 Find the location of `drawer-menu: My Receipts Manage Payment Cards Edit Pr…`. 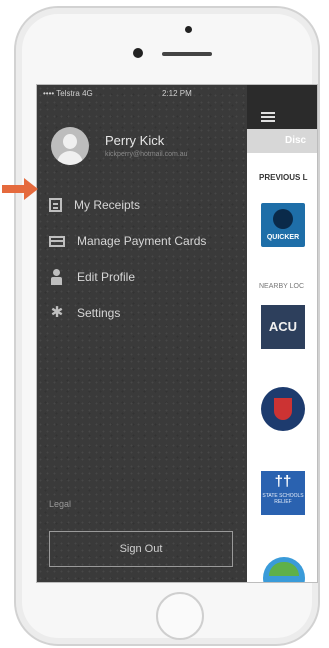

drawer-menu: My Receipts Manage Payment Cards Edit Pr… is located at coordinates (144, 259).